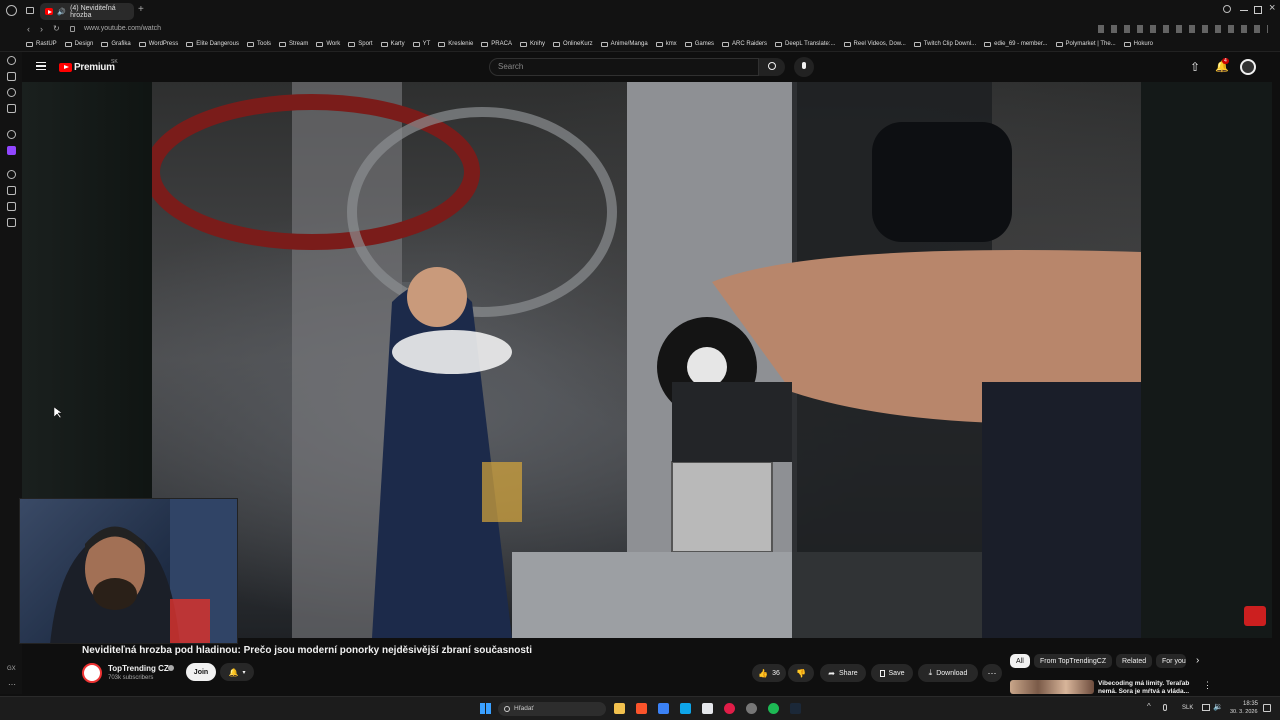 The height and width of the screenshot is (720, 1280). I want to click on tray-chevron-icon: ^, so click(1149, 706).